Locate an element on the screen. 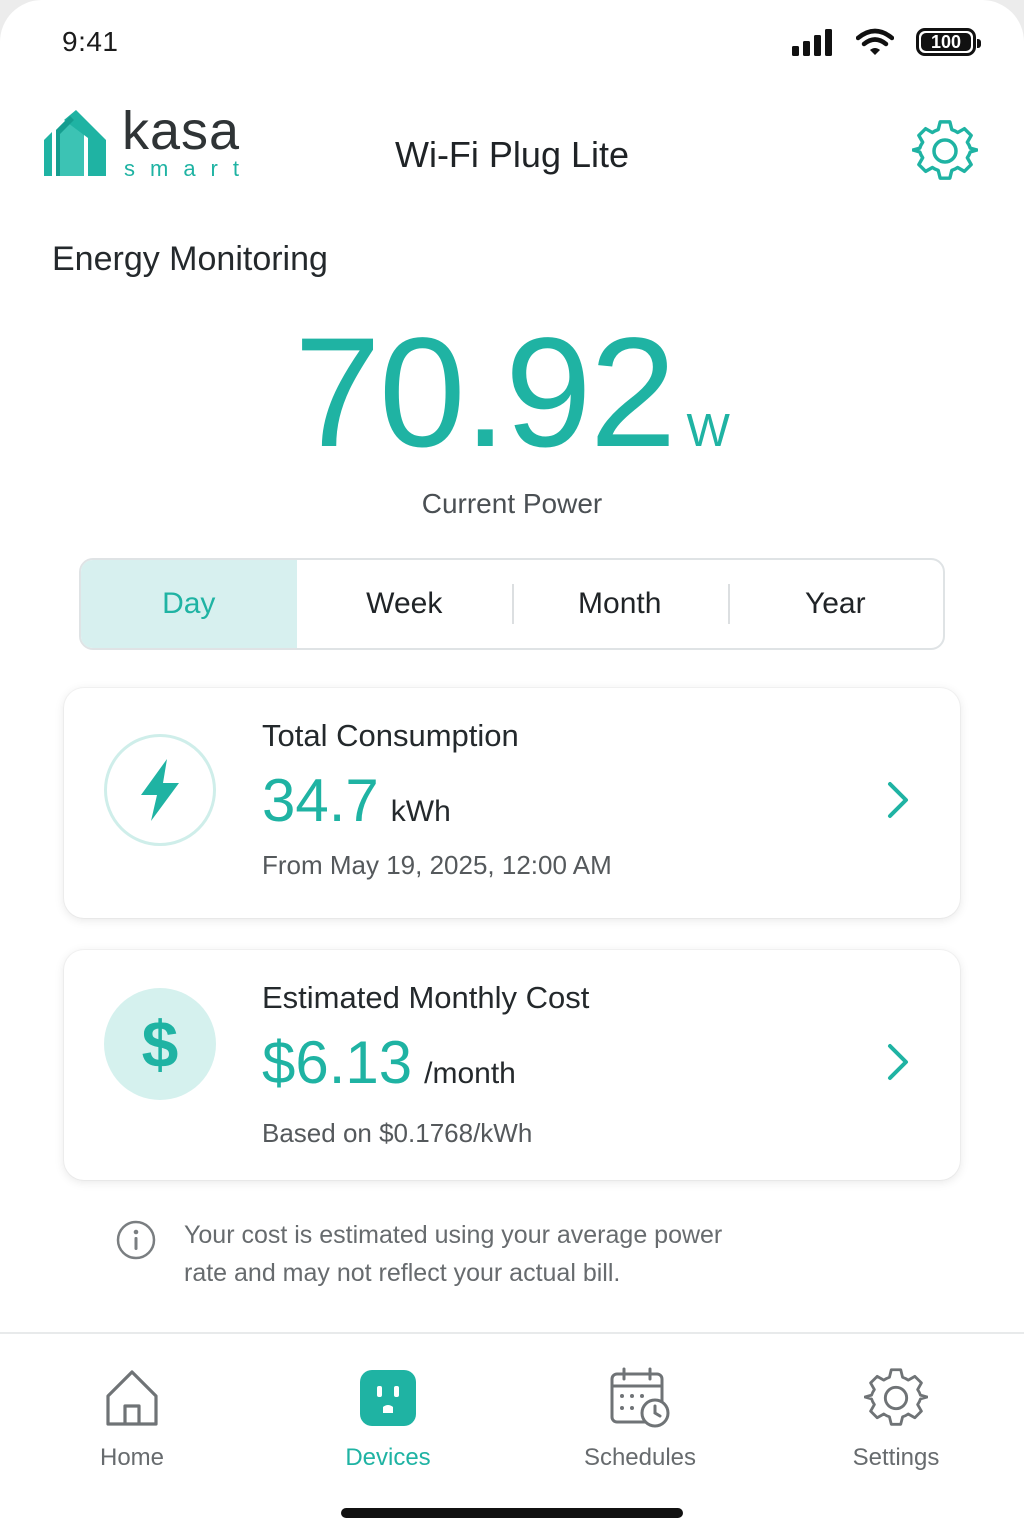  plug-icon is located at coordinates (388, 1398).